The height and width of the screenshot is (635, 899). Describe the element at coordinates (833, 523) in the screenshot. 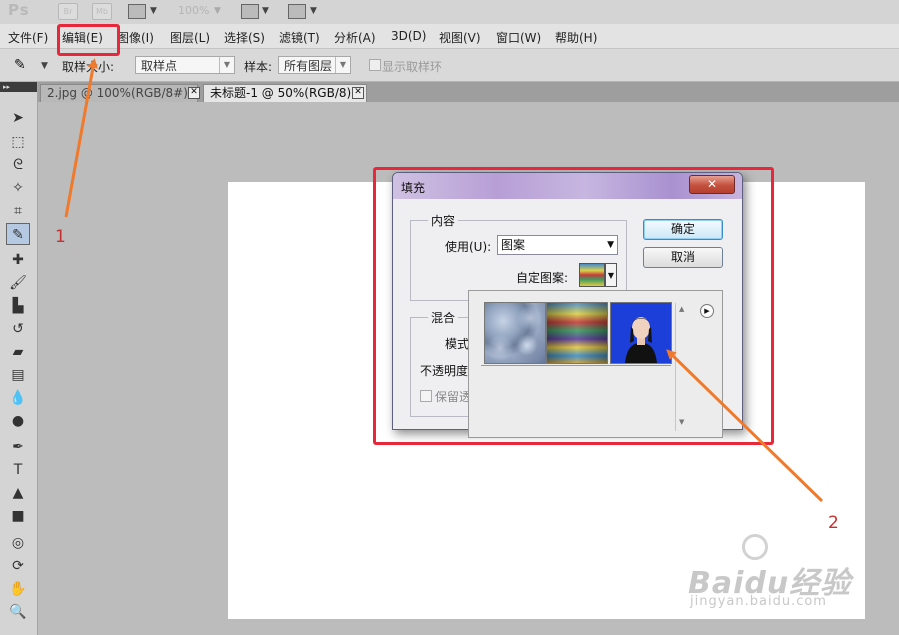

I see `annotation-step-2: 2` at that location.